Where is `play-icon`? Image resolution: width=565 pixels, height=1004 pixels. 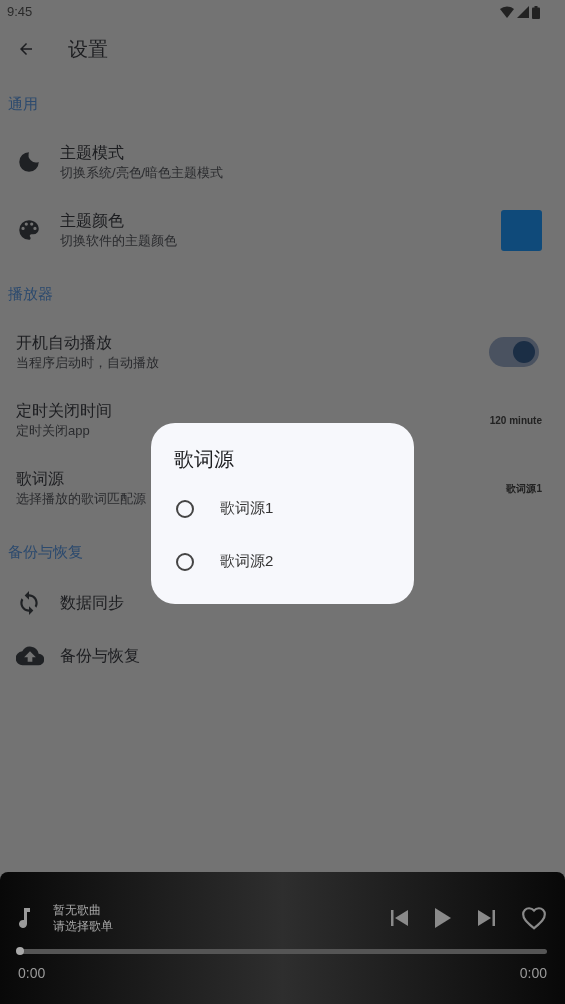 play-icon is located at coordinates (443, 918).